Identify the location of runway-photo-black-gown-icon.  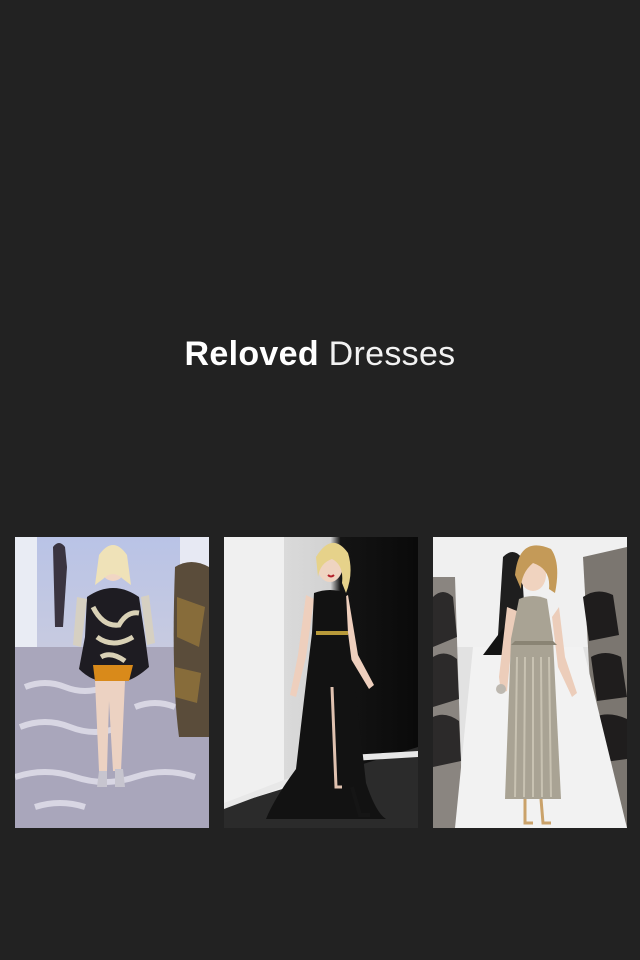
(321, 682).